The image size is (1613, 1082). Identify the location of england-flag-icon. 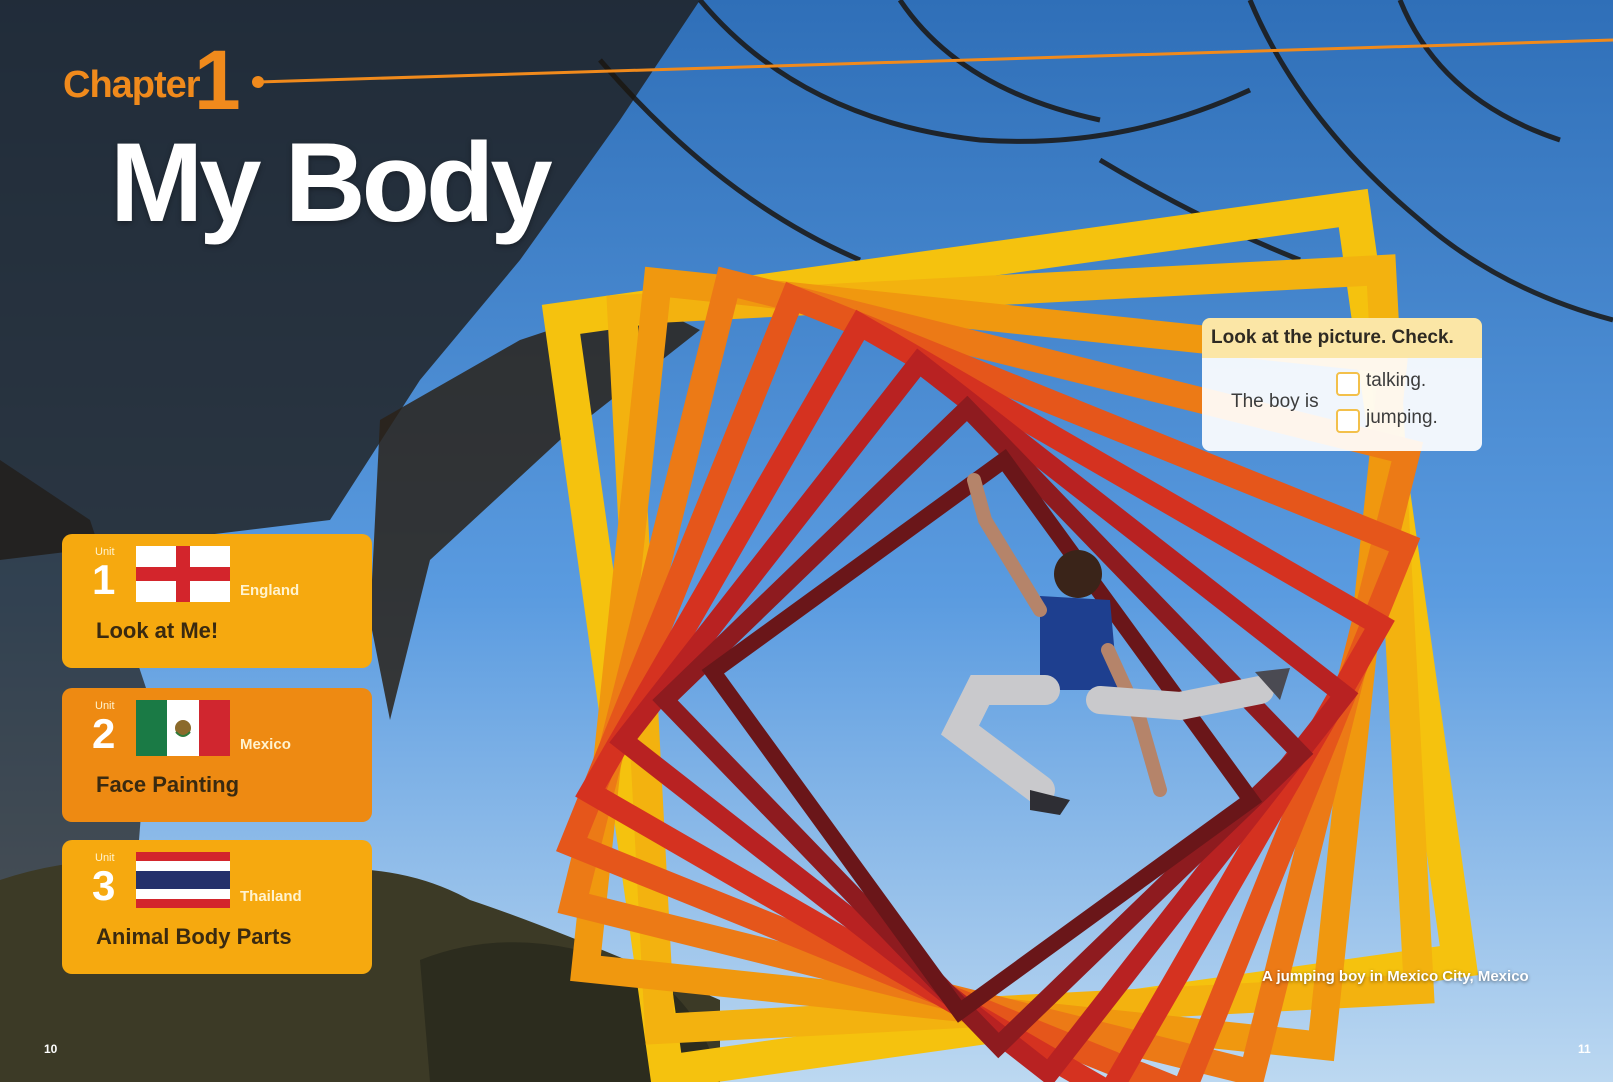
(183, 574).